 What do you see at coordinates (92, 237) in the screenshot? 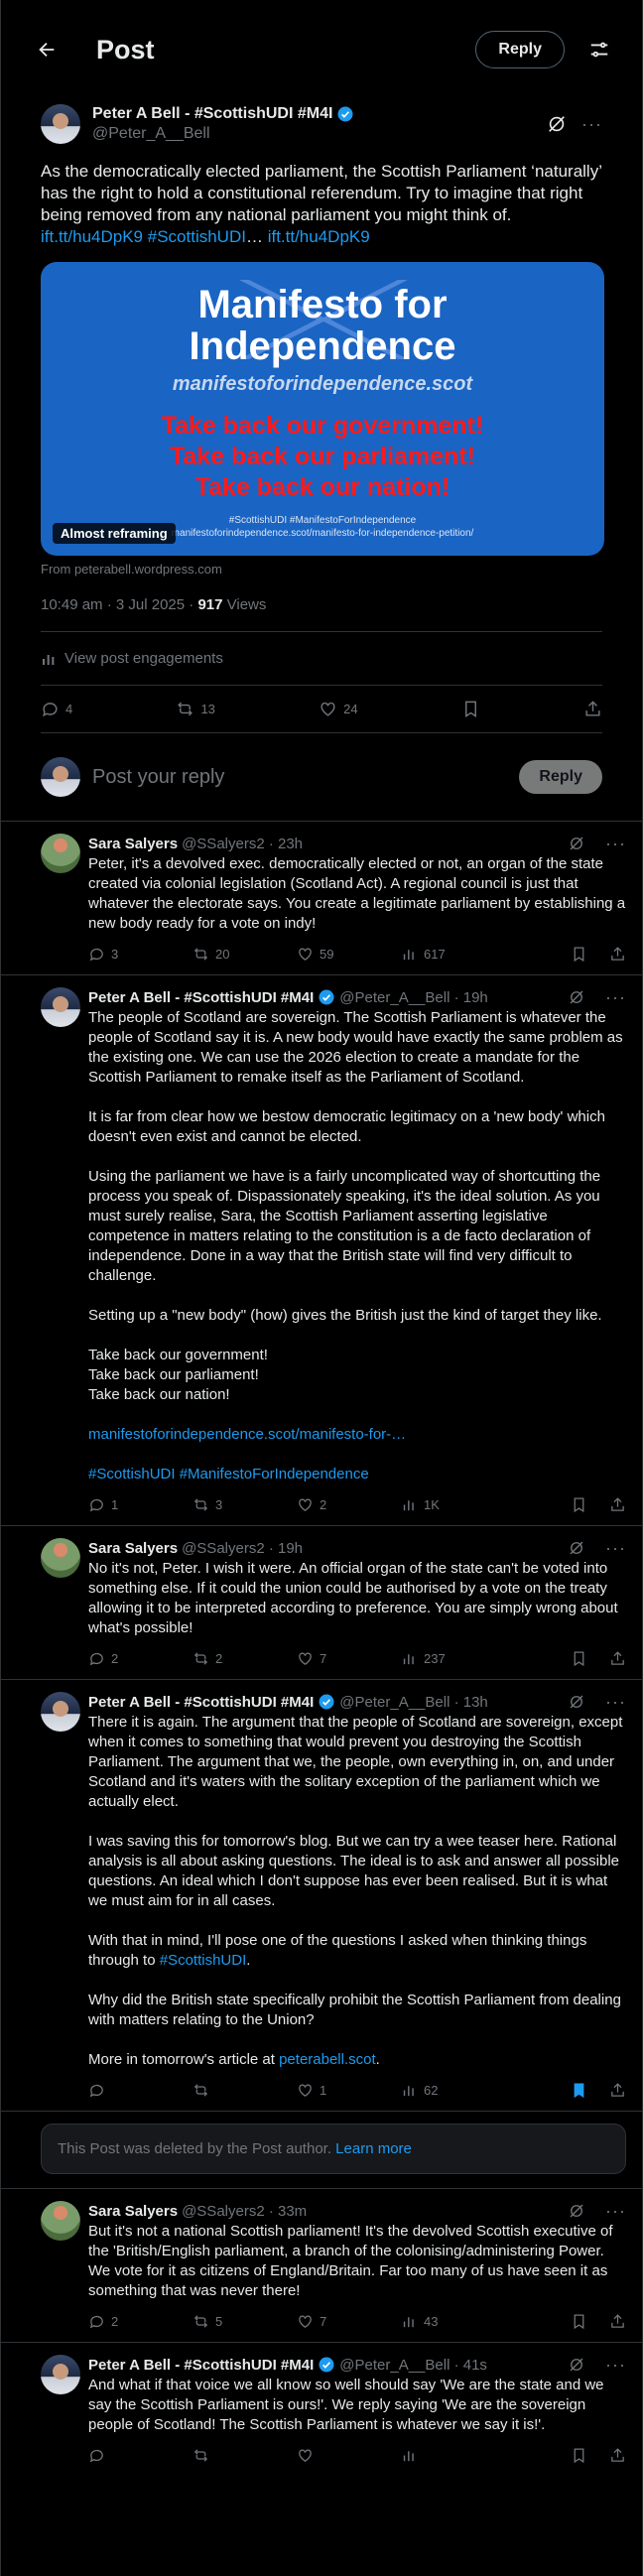
I see `post-link: ift.tt/hu4DpK9` at bounding box center [92, 237].